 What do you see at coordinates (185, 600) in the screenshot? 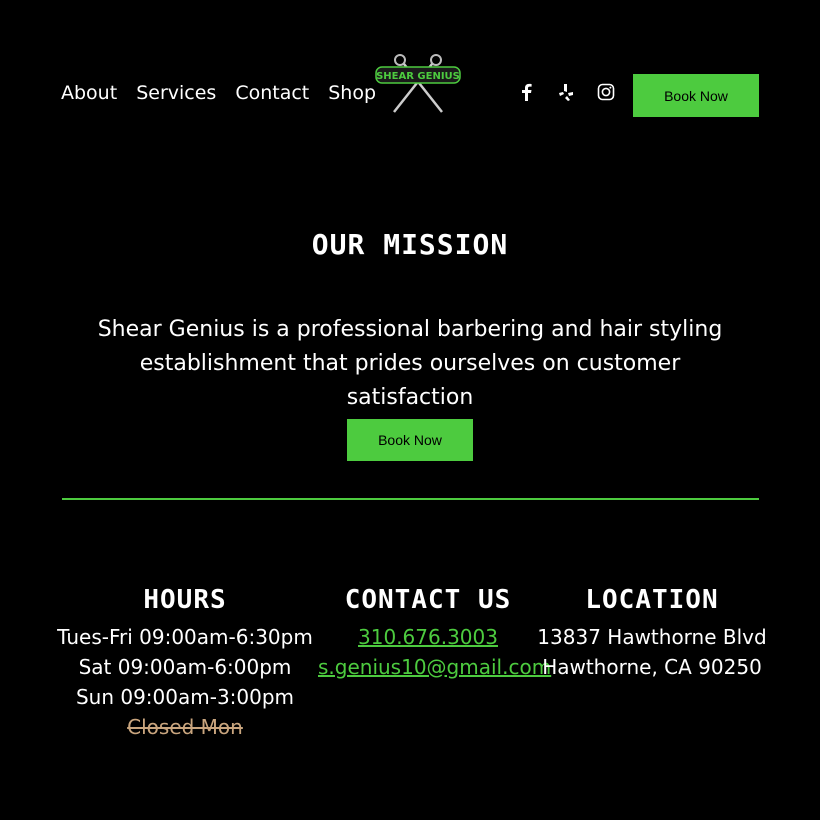
I see `hours-title: HOURS` at bounding box center [185, 600].